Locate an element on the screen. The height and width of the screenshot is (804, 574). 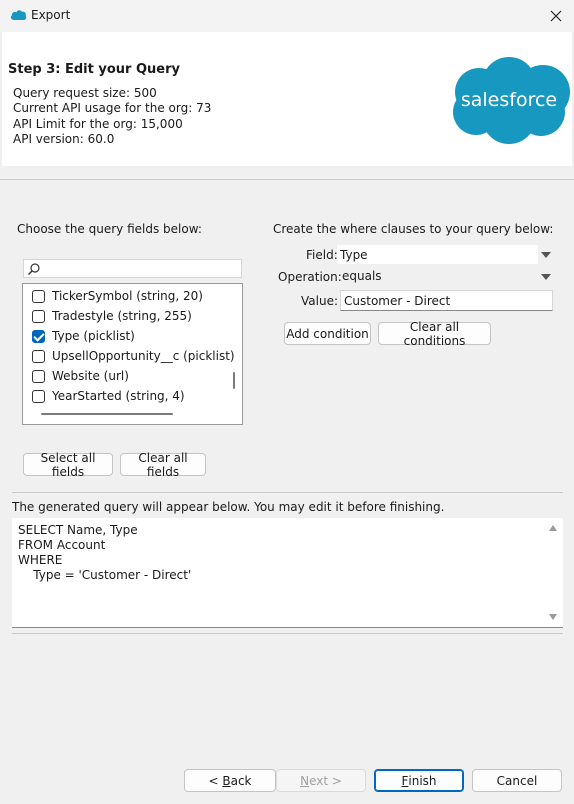
field-item: Tradestyle (string, 255) is located at coordinates (112, 316).